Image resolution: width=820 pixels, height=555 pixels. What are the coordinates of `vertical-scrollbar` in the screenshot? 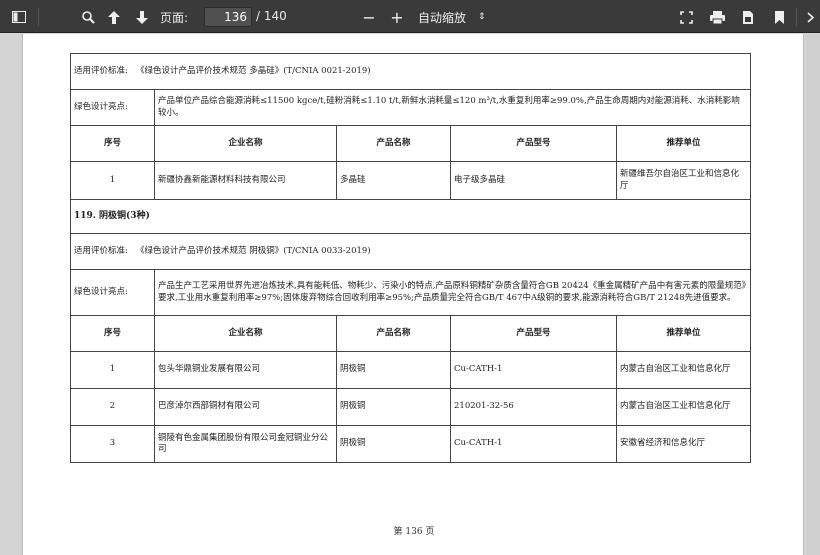 It's located at (813, 294).